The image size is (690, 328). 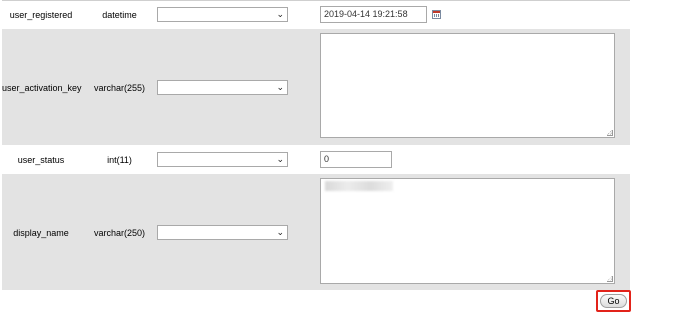 What do you see at coordinates (119, 160) in the screenshot?
I see `field-type: int(11)` at bounding box center [119, 160].